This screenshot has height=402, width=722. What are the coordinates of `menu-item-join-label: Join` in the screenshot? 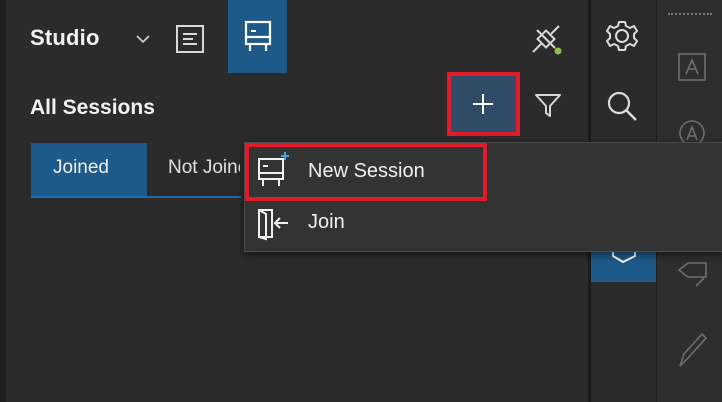 It's located at (326, 222).